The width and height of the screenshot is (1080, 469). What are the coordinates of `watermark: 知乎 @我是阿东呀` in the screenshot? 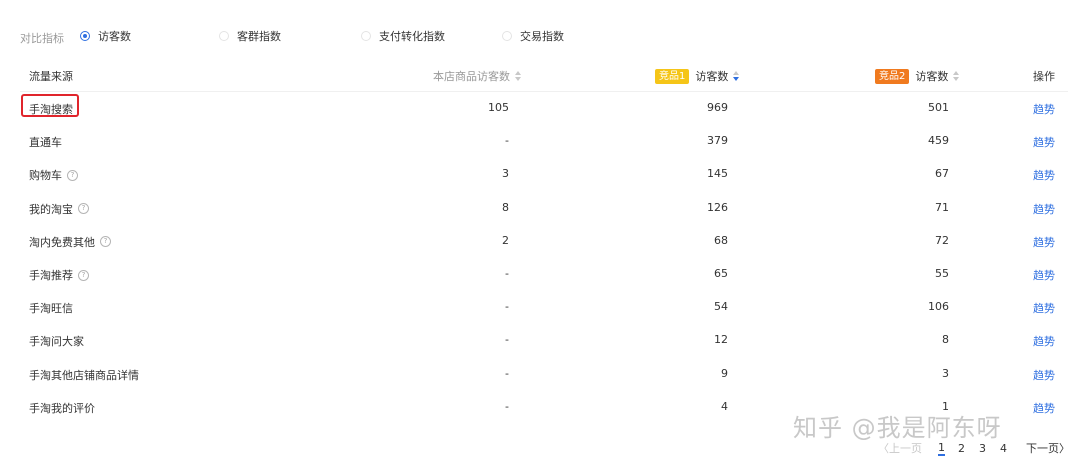 It's located at (897, 428).